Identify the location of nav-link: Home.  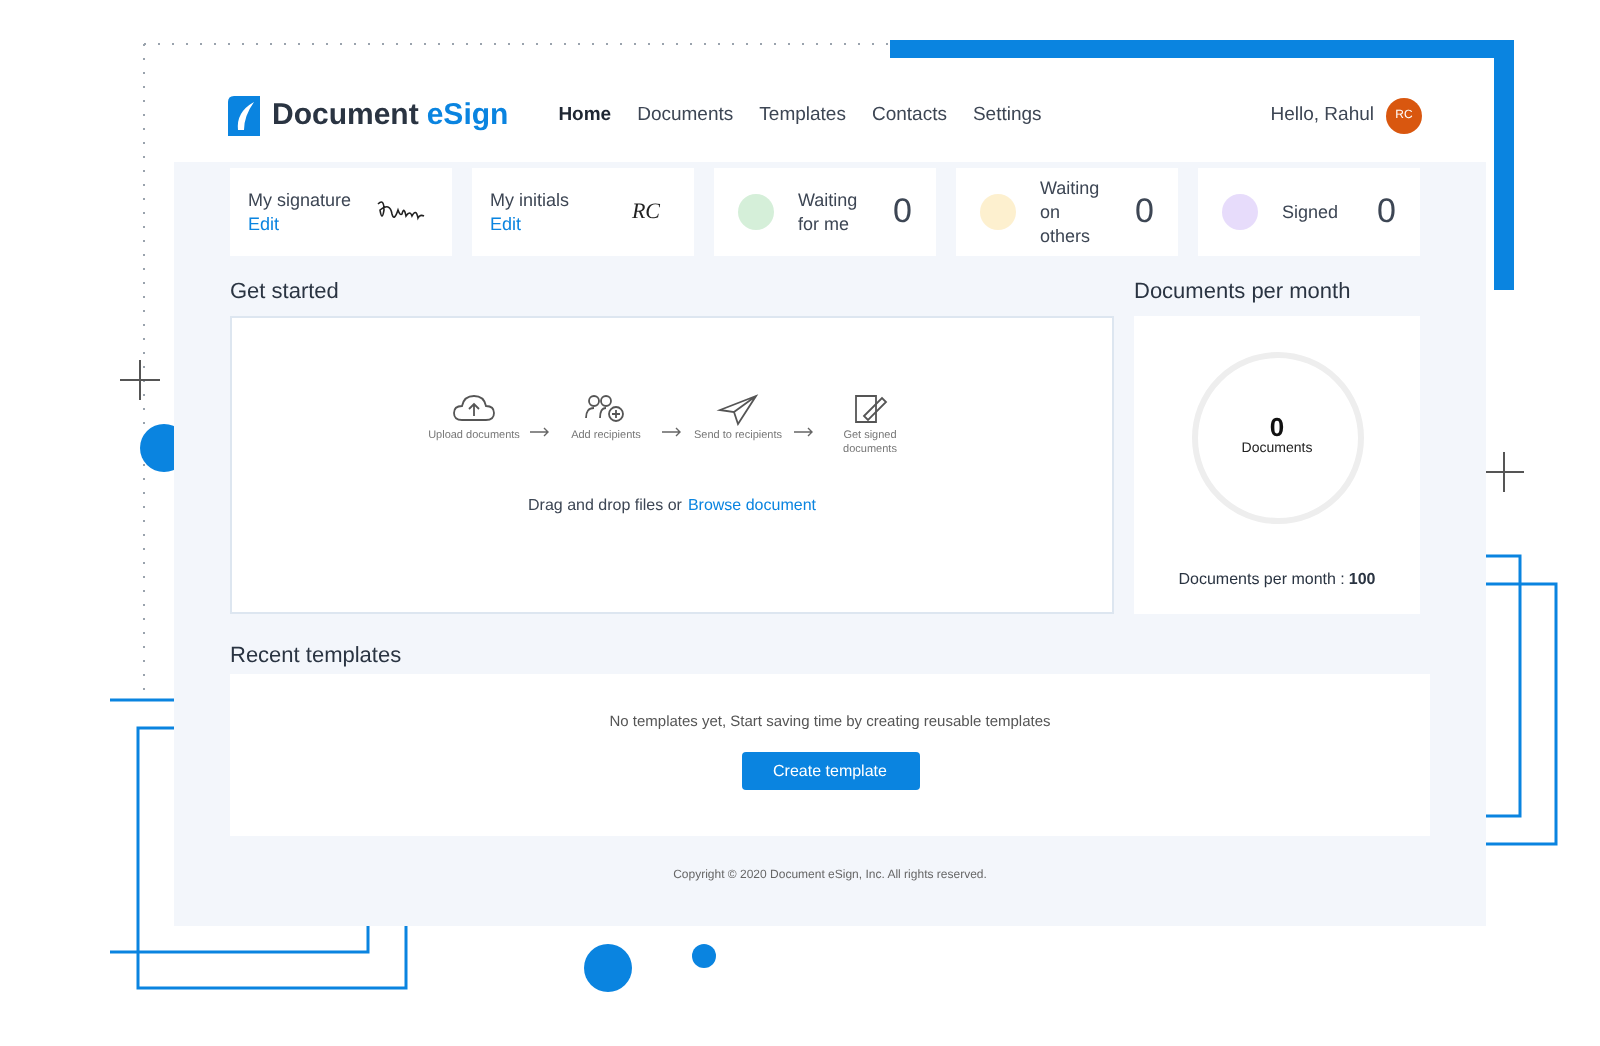
(585, 116).